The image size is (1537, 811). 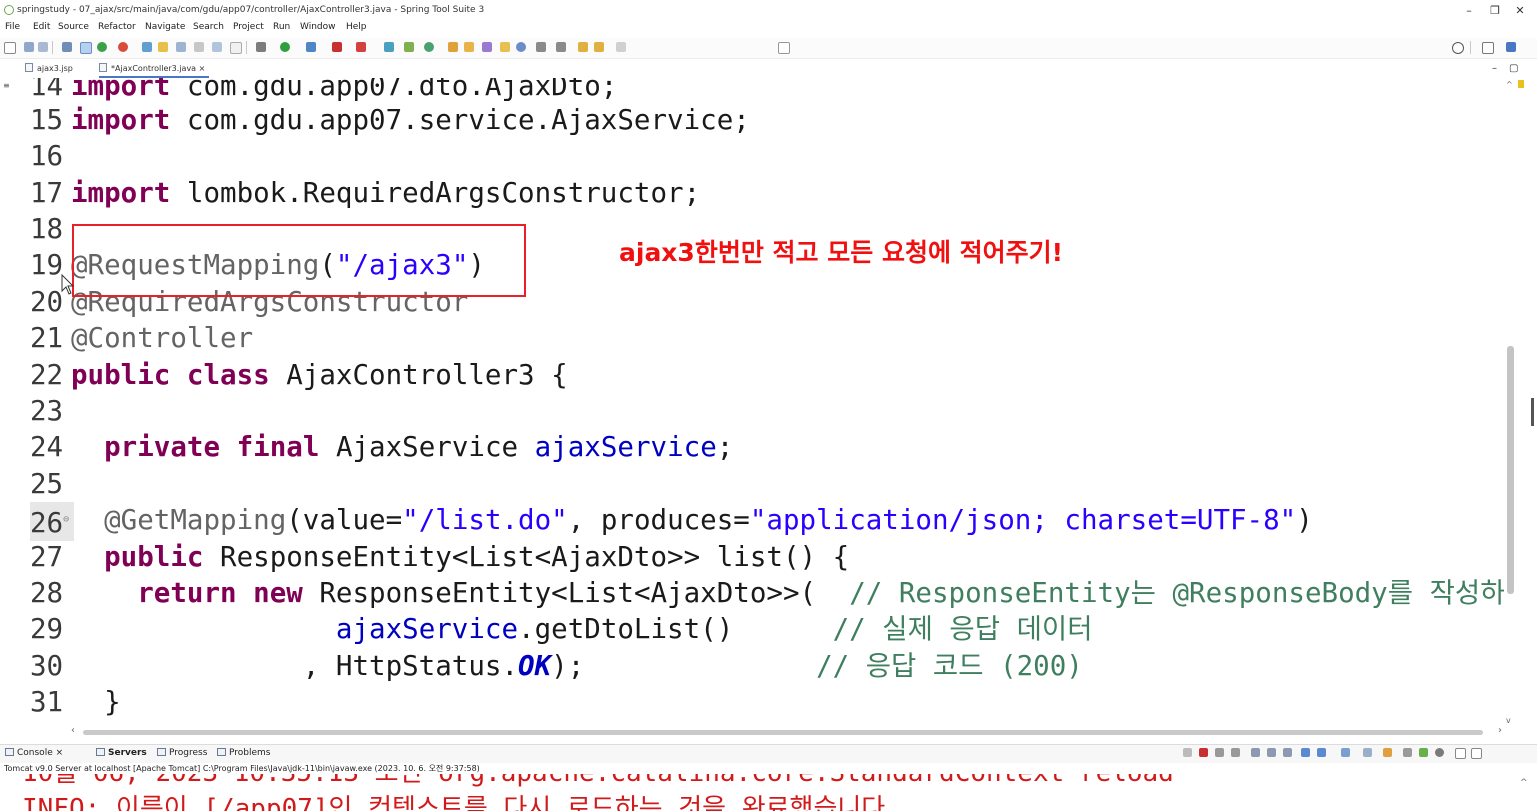 I want to click on new-console-icon, so click(x=1387, y=752).